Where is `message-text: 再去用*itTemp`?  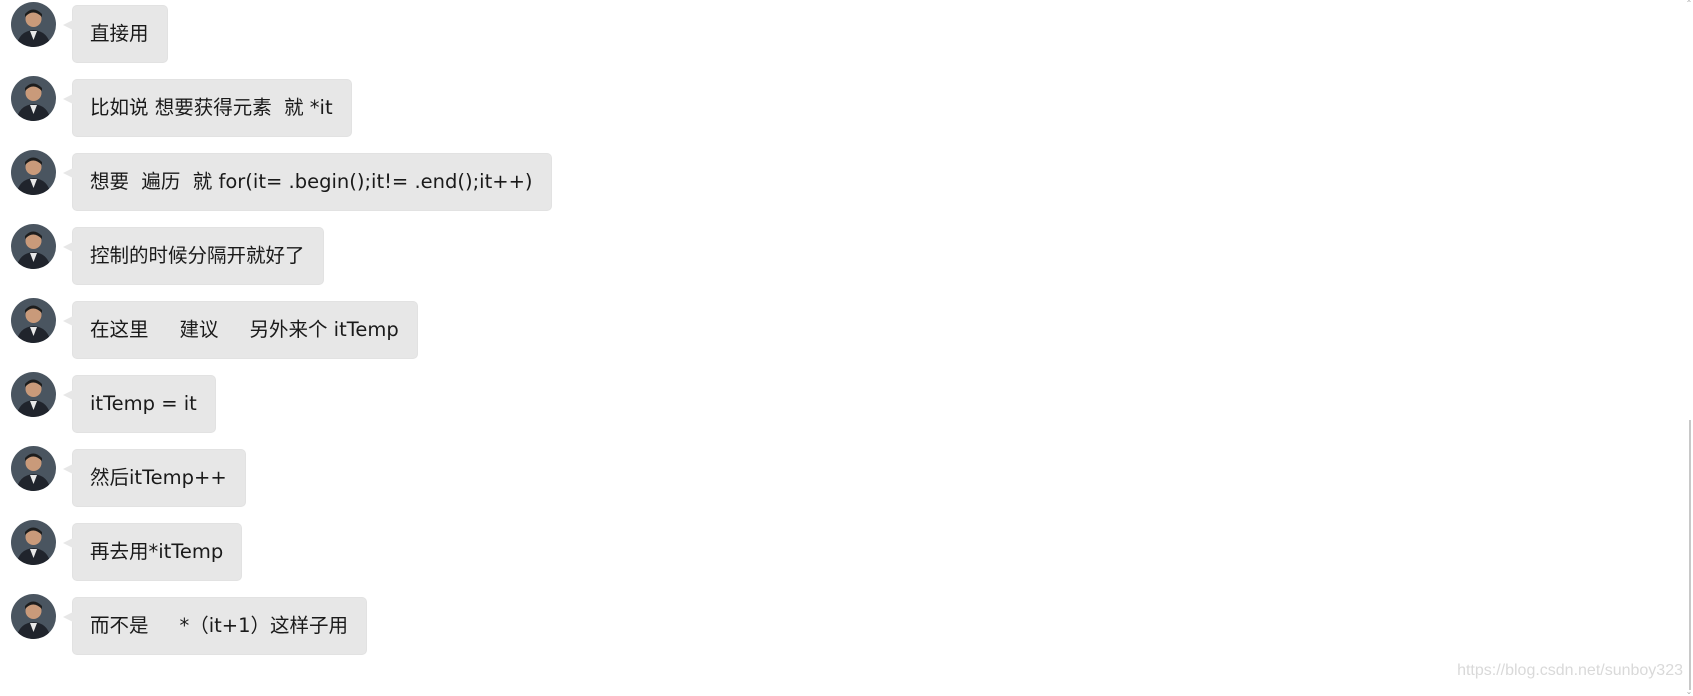 message-text: 再去用*itTemp is located at coordinates (157, 551).